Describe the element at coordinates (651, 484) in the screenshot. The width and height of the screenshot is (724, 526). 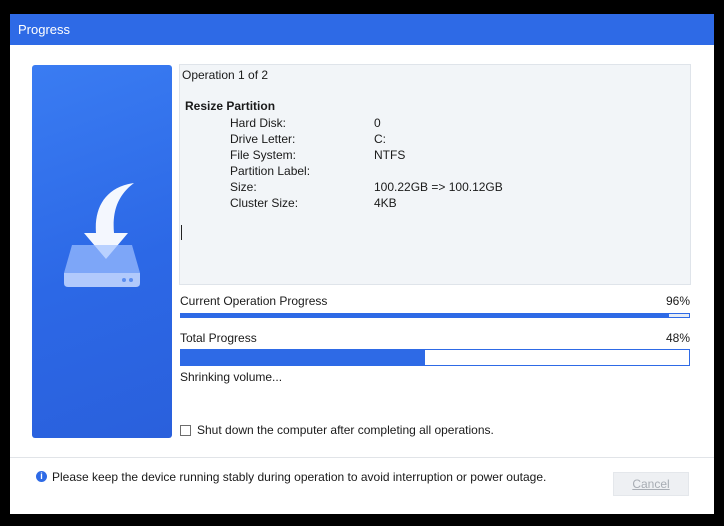
I see `cancel-button: Cancel` at that location.